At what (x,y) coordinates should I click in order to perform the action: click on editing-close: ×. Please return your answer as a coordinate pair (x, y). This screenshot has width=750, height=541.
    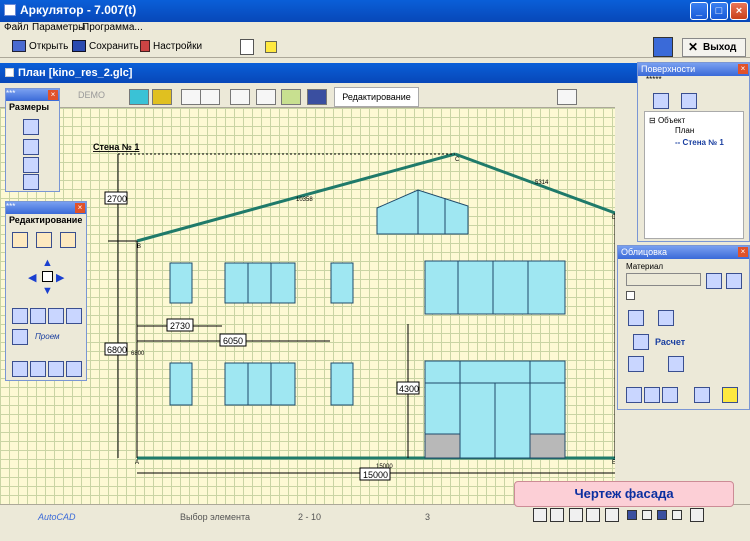
    Looking at the image, I should click on (80, 208).